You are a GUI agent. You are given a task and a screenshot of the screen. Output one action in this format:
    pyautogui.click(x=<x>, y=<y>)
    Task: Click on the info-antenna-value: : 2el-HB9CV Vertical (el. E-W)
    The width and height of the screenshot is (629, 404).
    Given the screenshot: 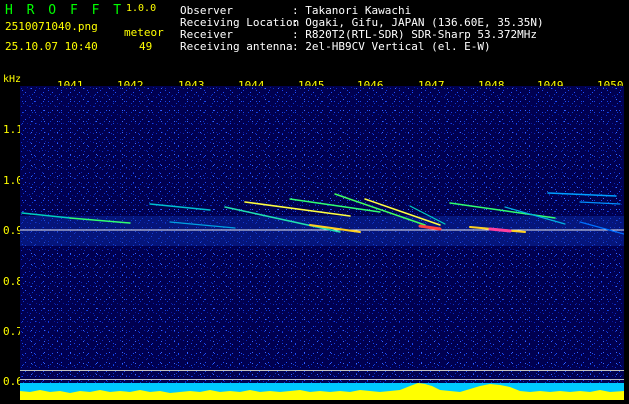 What is the action you would take?
    pyautogui.click(x=391, y=46)
    